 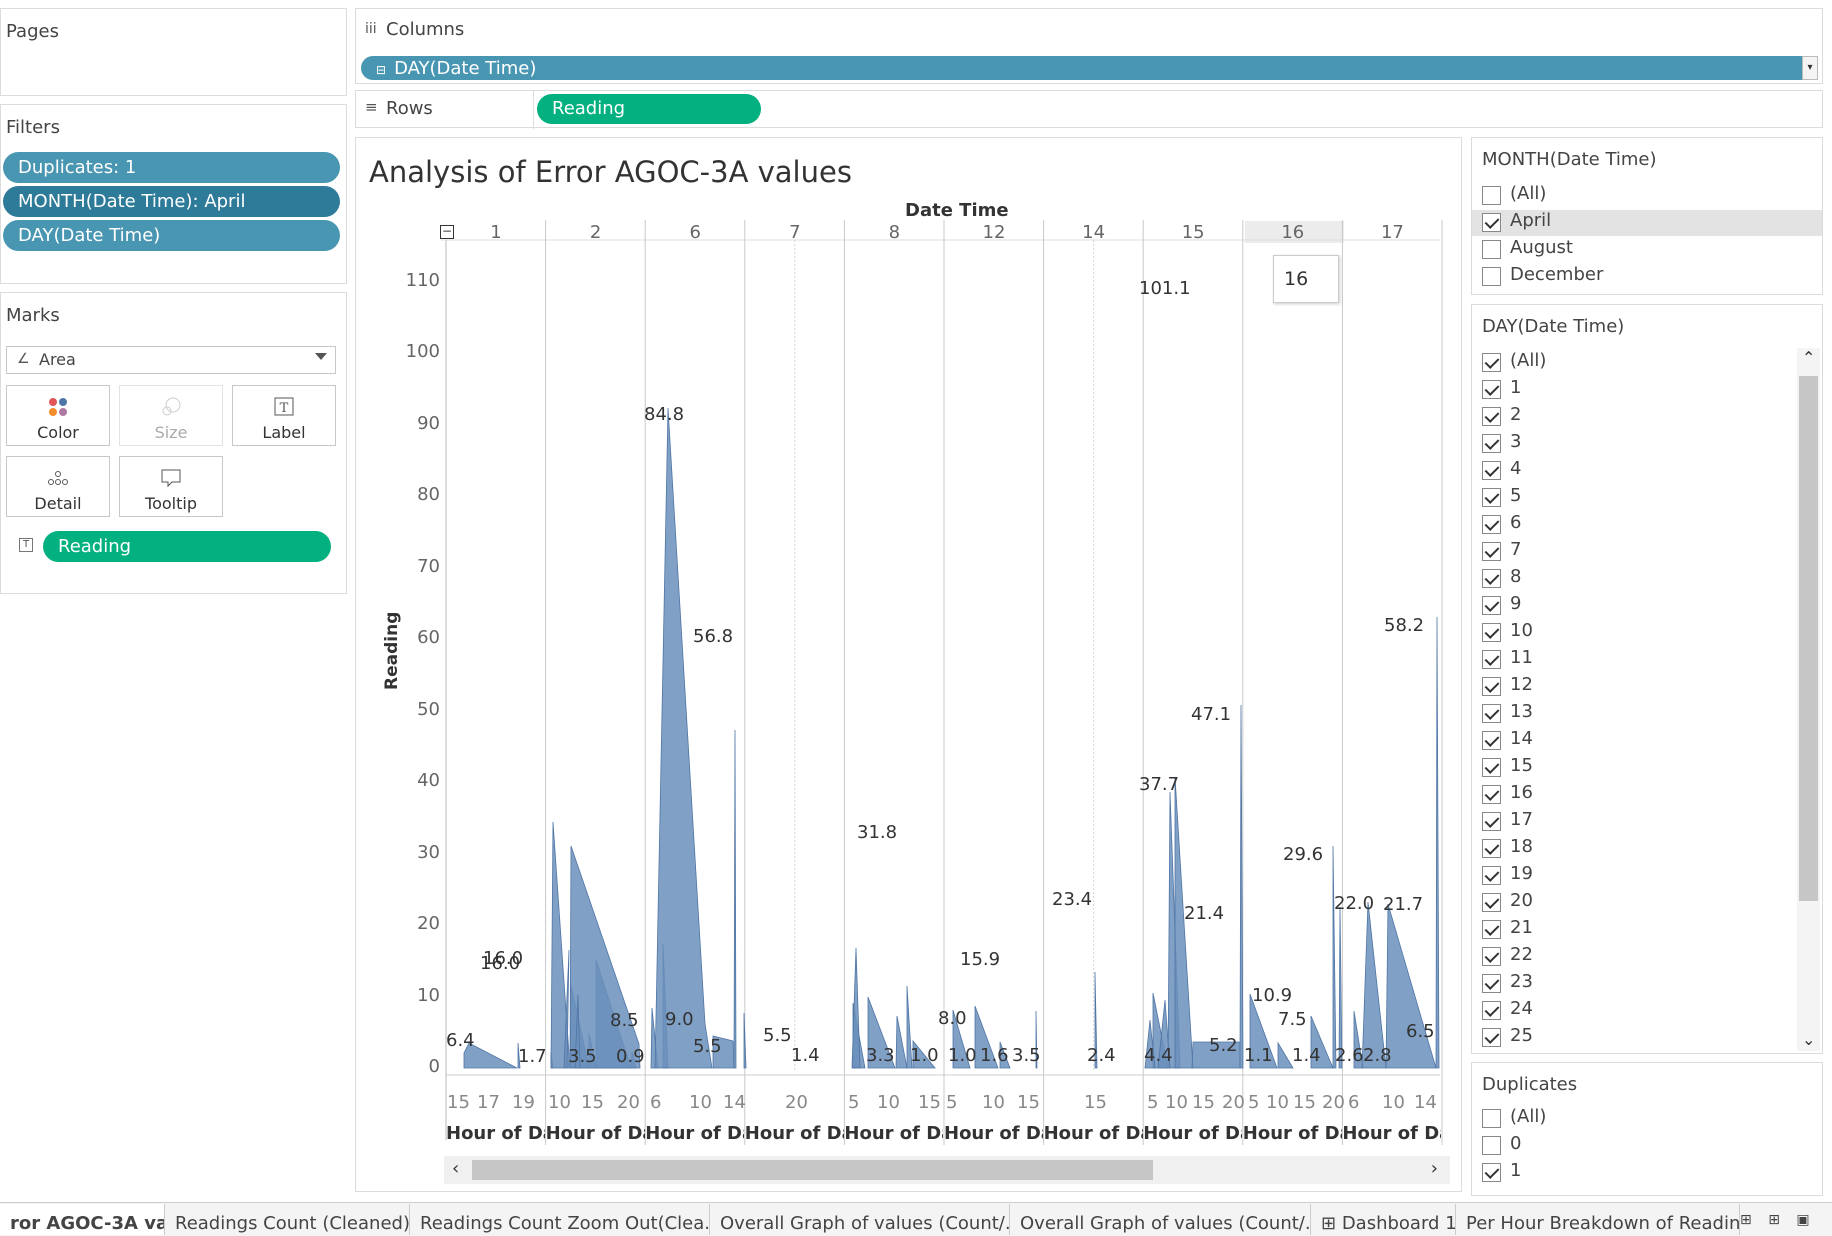 I want to click on option-label: 3, so click(x=1516, y=441).